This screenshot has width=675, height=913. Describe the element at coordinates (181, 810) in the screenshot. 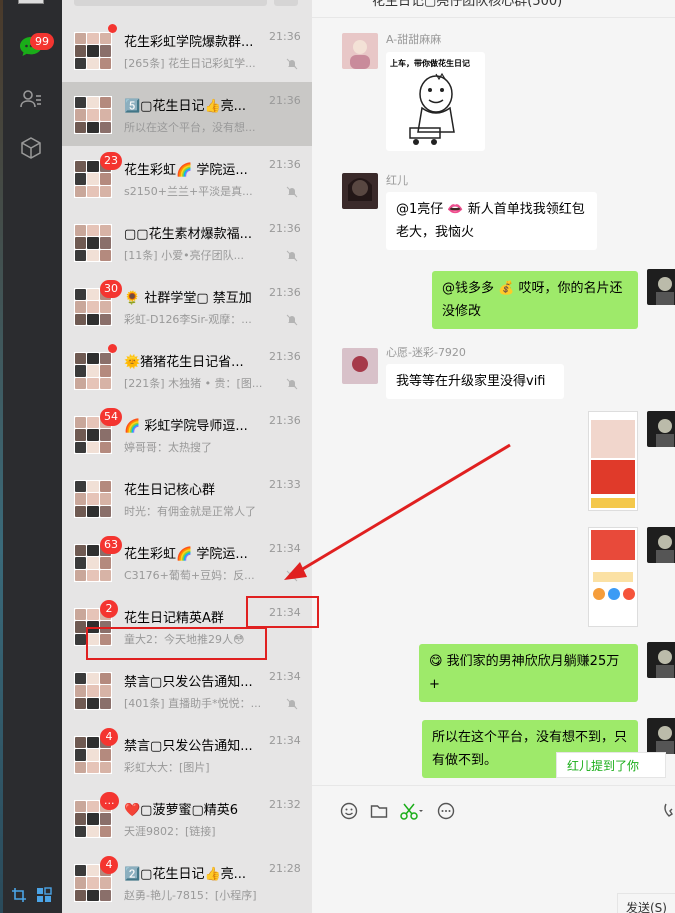

I see `chat-name: ❤️▢菠萝蜜▢精英6` at that location.